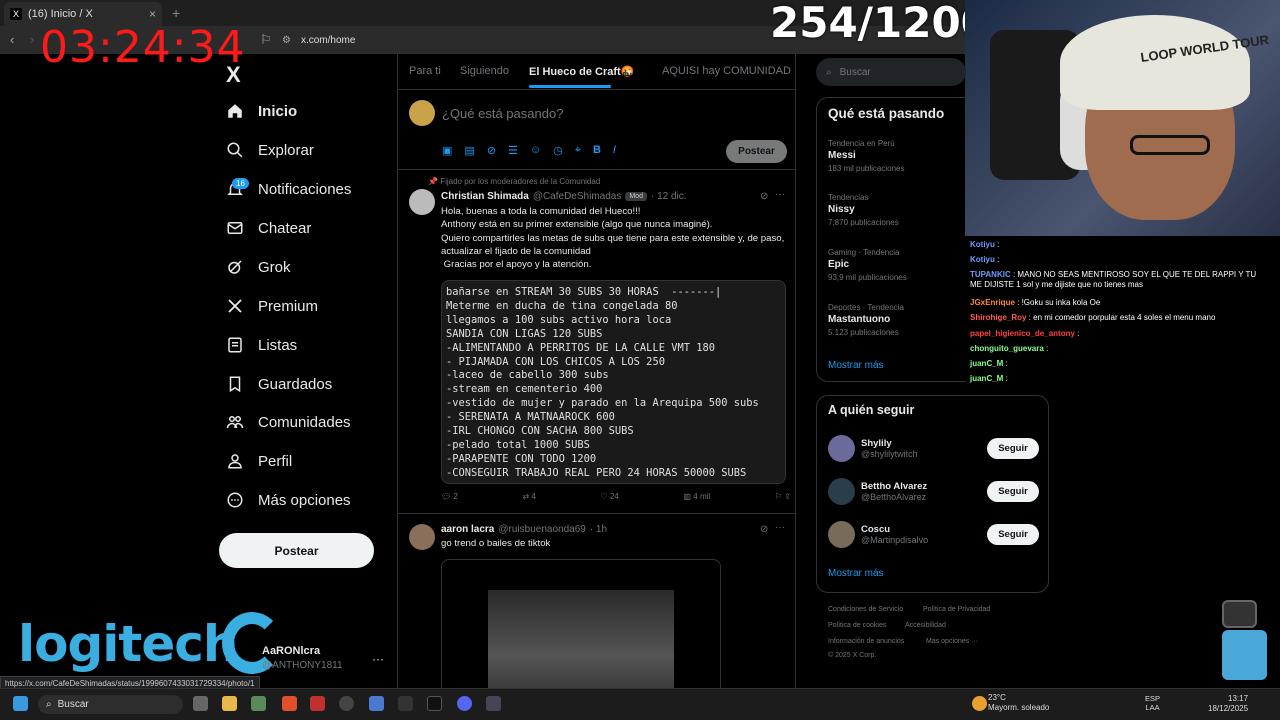  Describe the element at coordinates (866, 641) in the screenshot. I see `footer-link: Información de anuncios` at that location.